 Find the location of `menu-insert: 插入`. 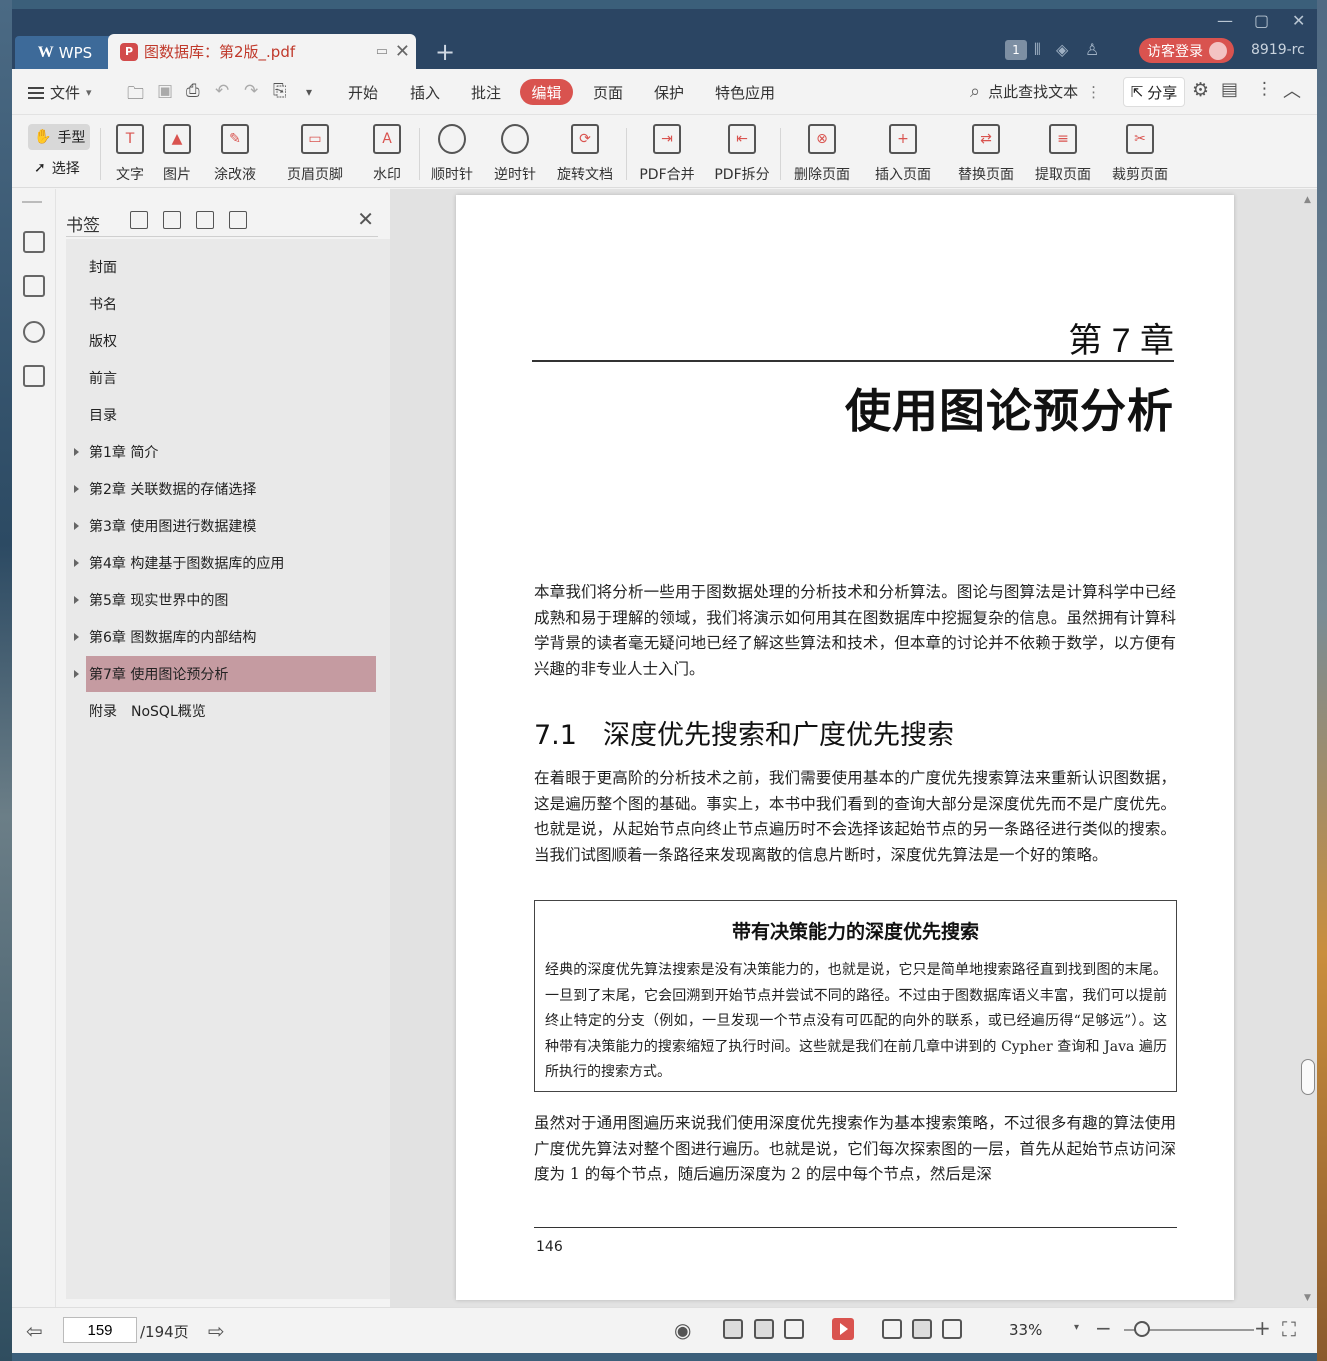

menu-insert: 插入 is located at coordinates (425, 92).